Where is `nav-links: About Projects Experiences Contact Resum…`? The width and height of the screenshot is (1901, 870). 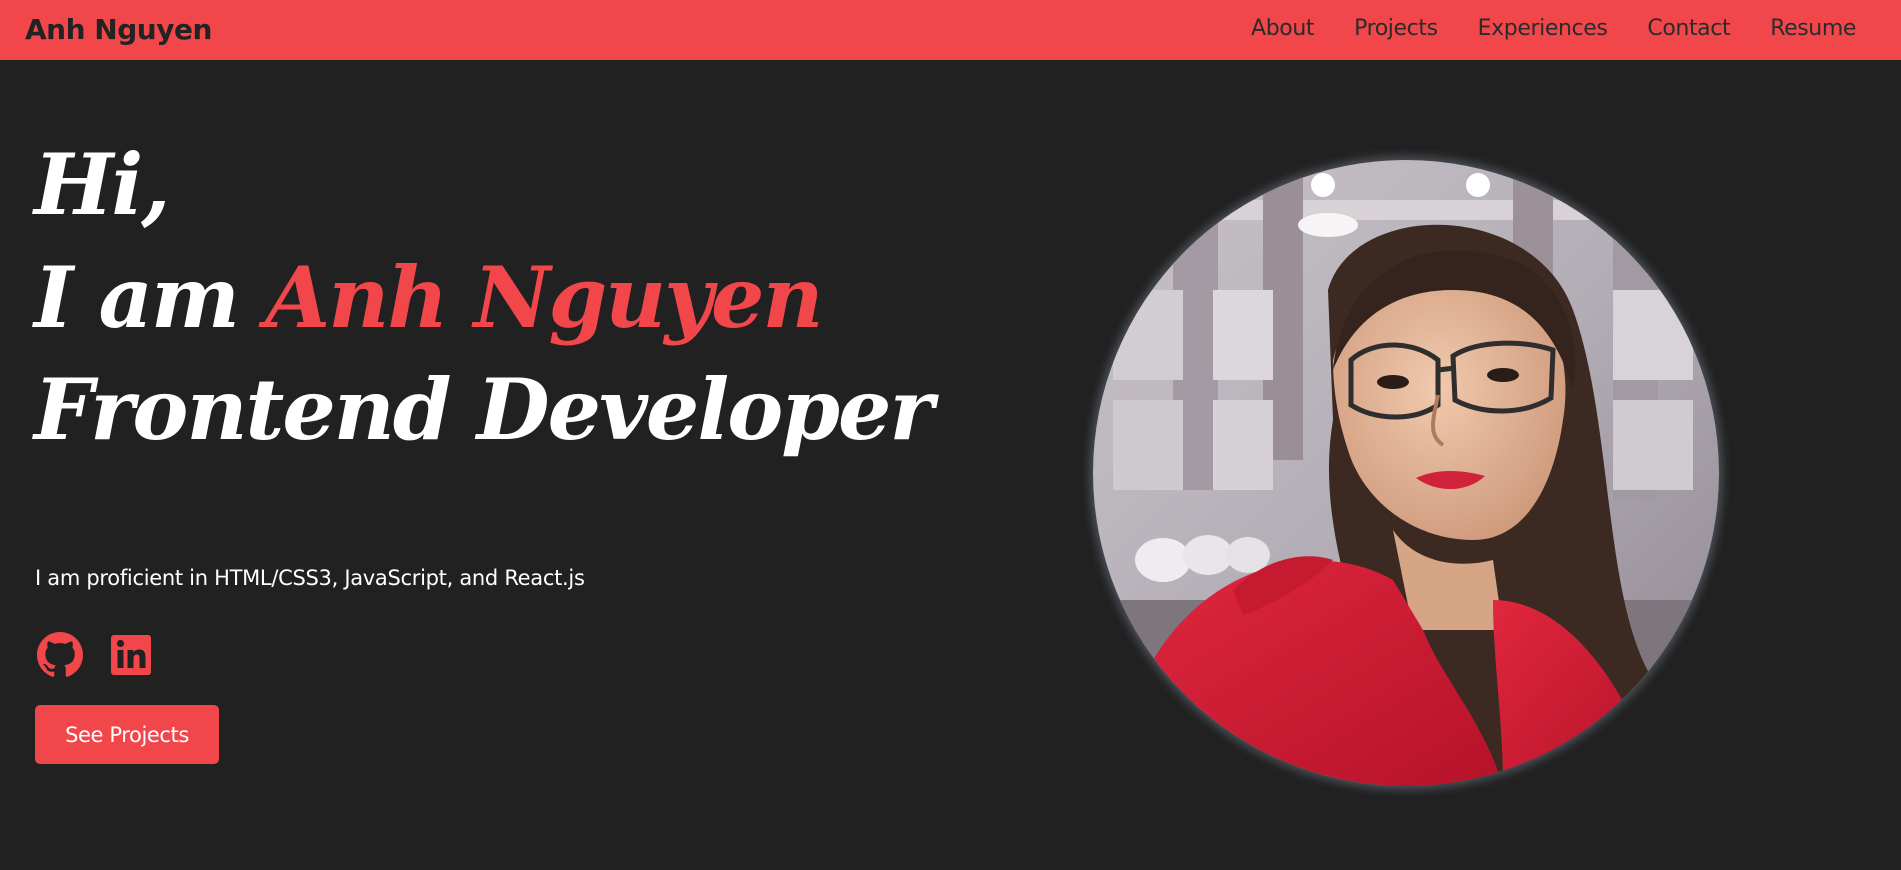 nav-links: About Projects Experiences Contact Resum… is located at coordinates (1553, 28).